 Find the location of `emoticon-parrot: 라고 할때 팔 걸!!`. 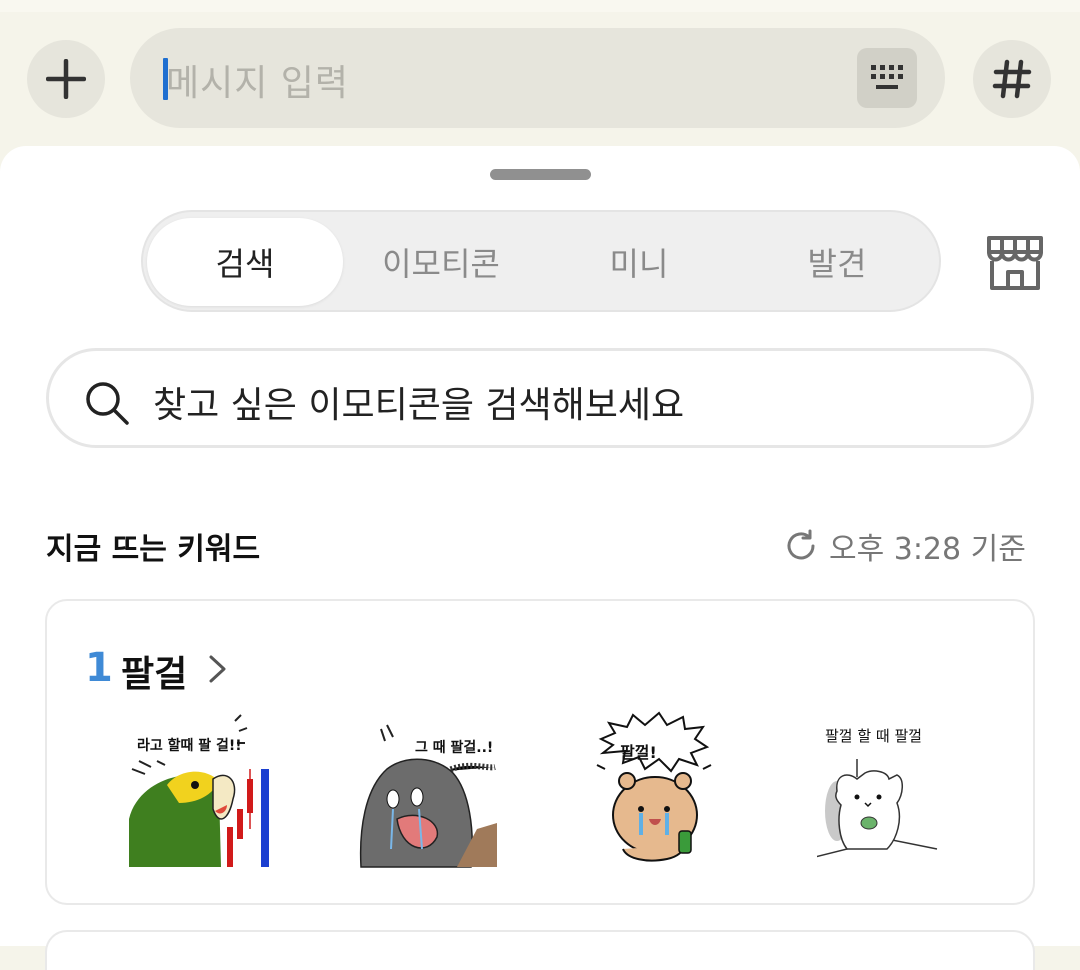

emoticon-parrot: 라고 할때 팔 걸!! is located at coordinates (202, 784).